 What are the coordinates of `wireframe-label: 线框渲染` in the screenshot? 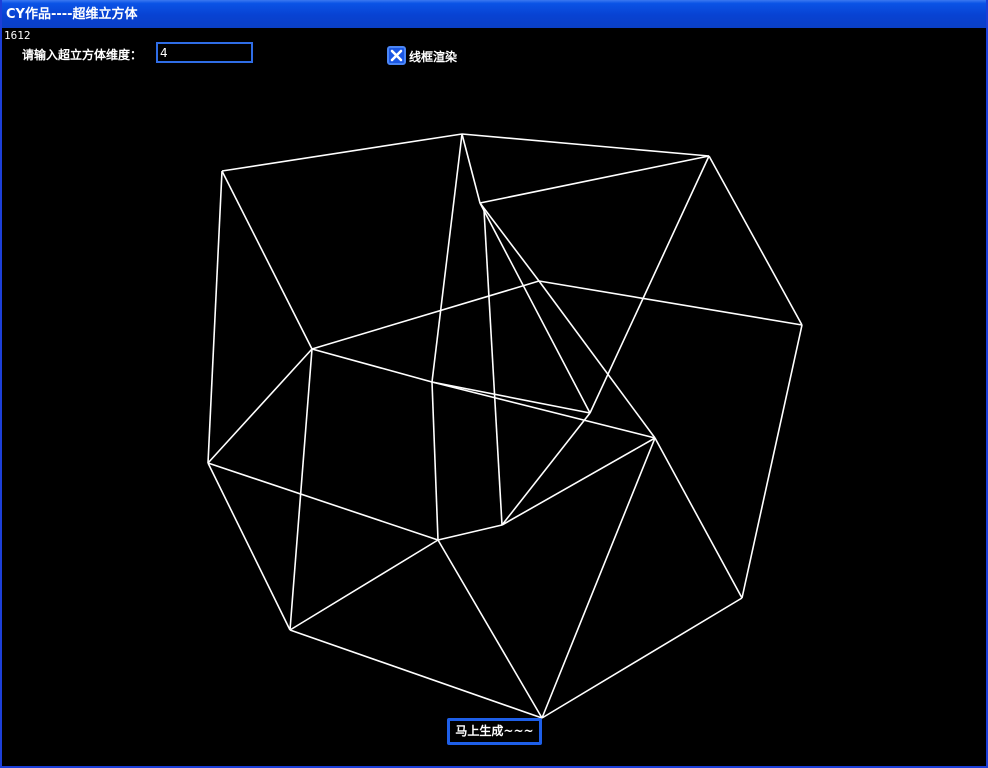 It's located at (433, 57).